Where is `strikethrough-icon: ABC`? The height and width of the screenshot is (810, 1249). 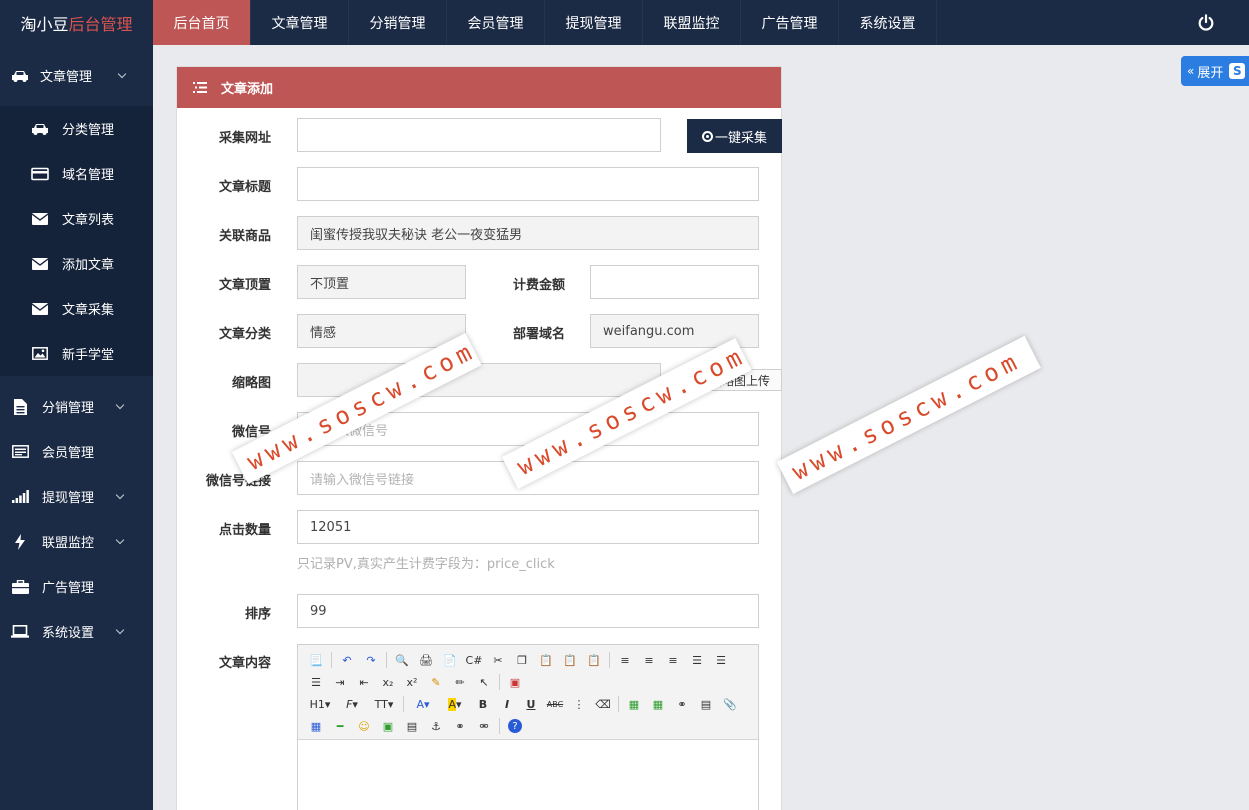 strikethrough-icon: ABC is located at coordinates (555, 704).